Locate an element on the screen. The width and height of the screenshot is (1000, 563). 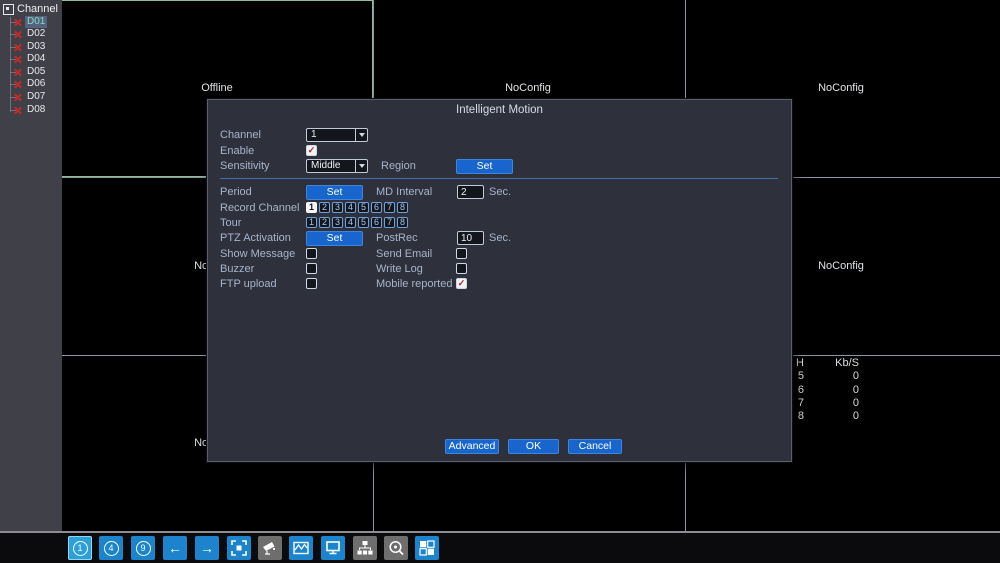
output-adjust-button is located at coordinates (333, 548).